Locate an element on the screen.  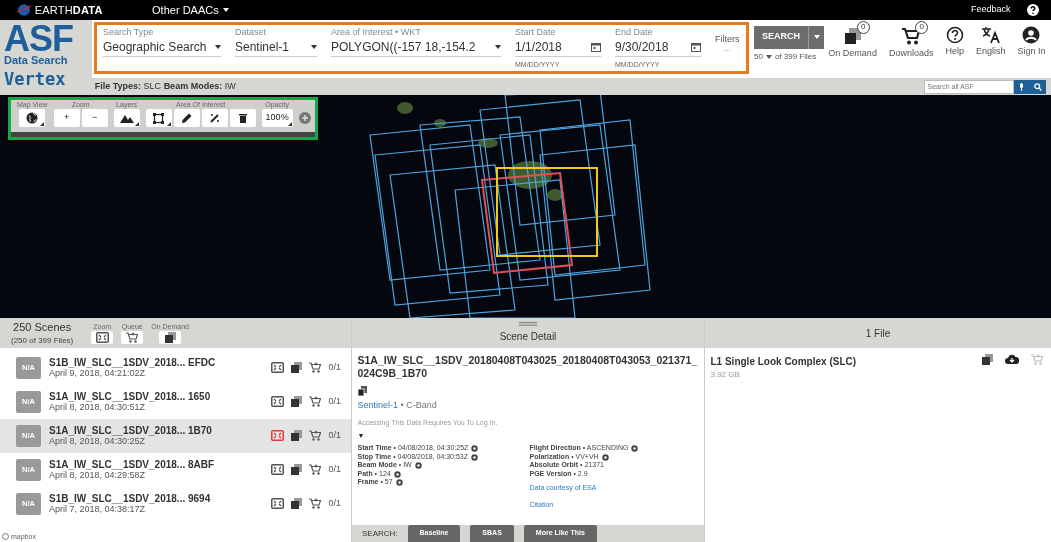
search-button: SEARCH is located at coordinates (781, 37).